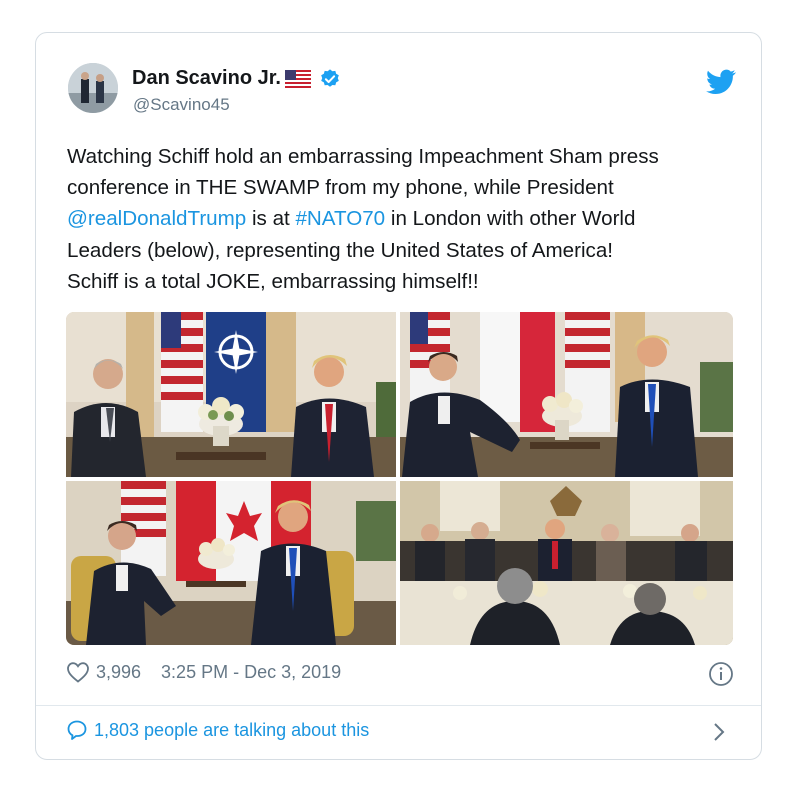  What do you see at coordinates (231, 730) in the screenshot?
I see `conversation-text: 1,803 people are talking about this` at bounding box center [231, 730].